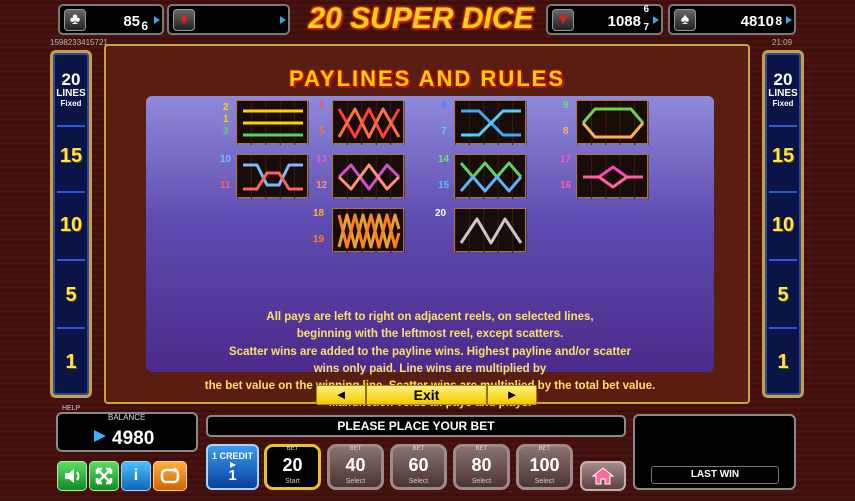 Image resolution: width=855 pixels, height=501 pixels. Describe the element at coordinates (232, 475) in the screenshot. I see `credit-value: 1` at that location.